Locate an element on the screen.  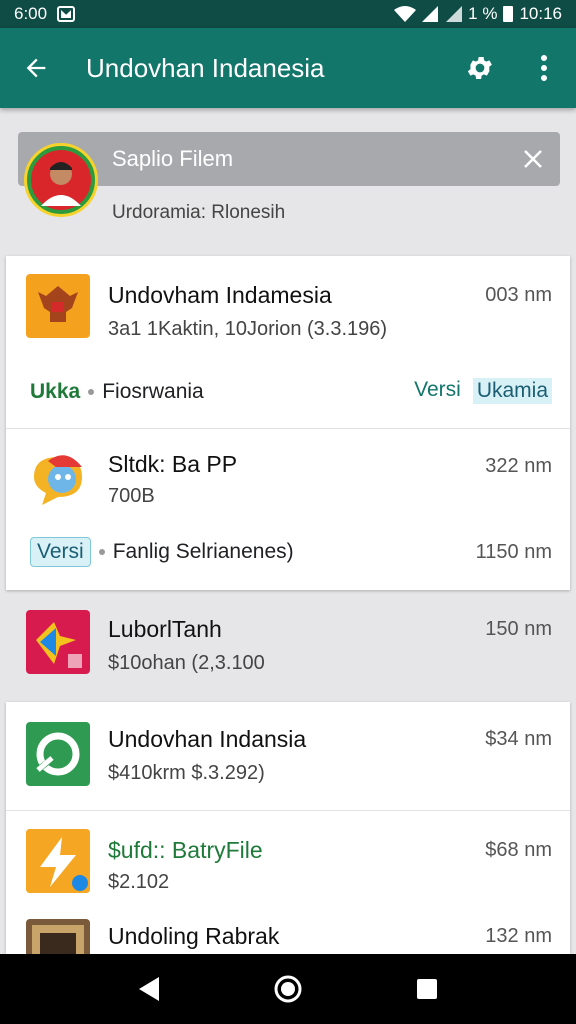
app-name: $ufd:: BatryFile is located at coordinates (185, 850).